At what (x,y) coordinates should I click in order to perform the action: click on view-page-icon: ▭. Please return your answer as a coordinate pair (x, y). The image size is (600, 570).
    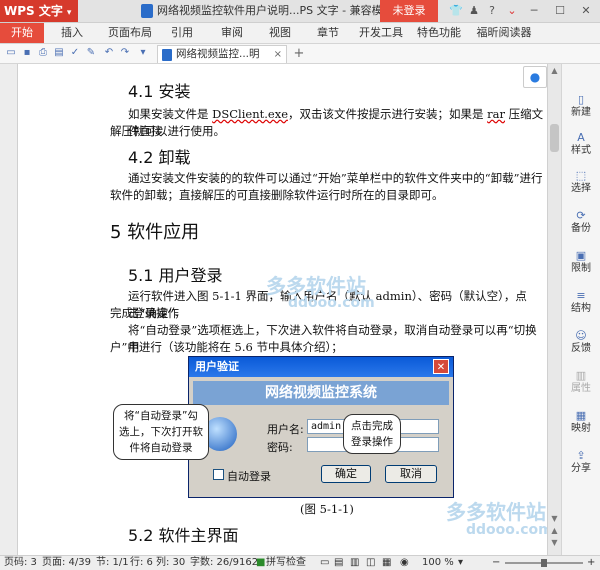
    Looking at the image, I should click on (324, 563).